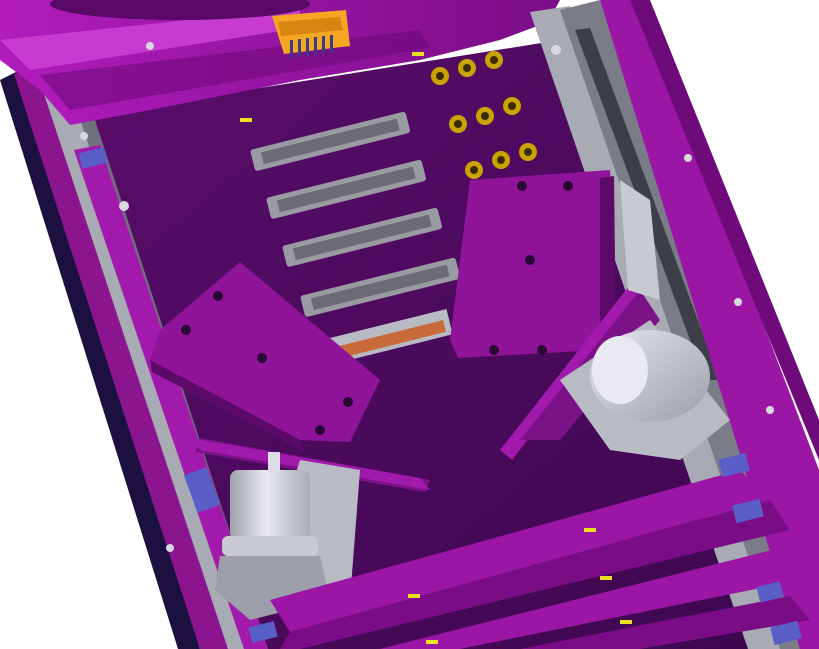  What do you see at coordinates (270, 505) in the screenshot?
I see `motor-body` at bounding box center [270, 505].